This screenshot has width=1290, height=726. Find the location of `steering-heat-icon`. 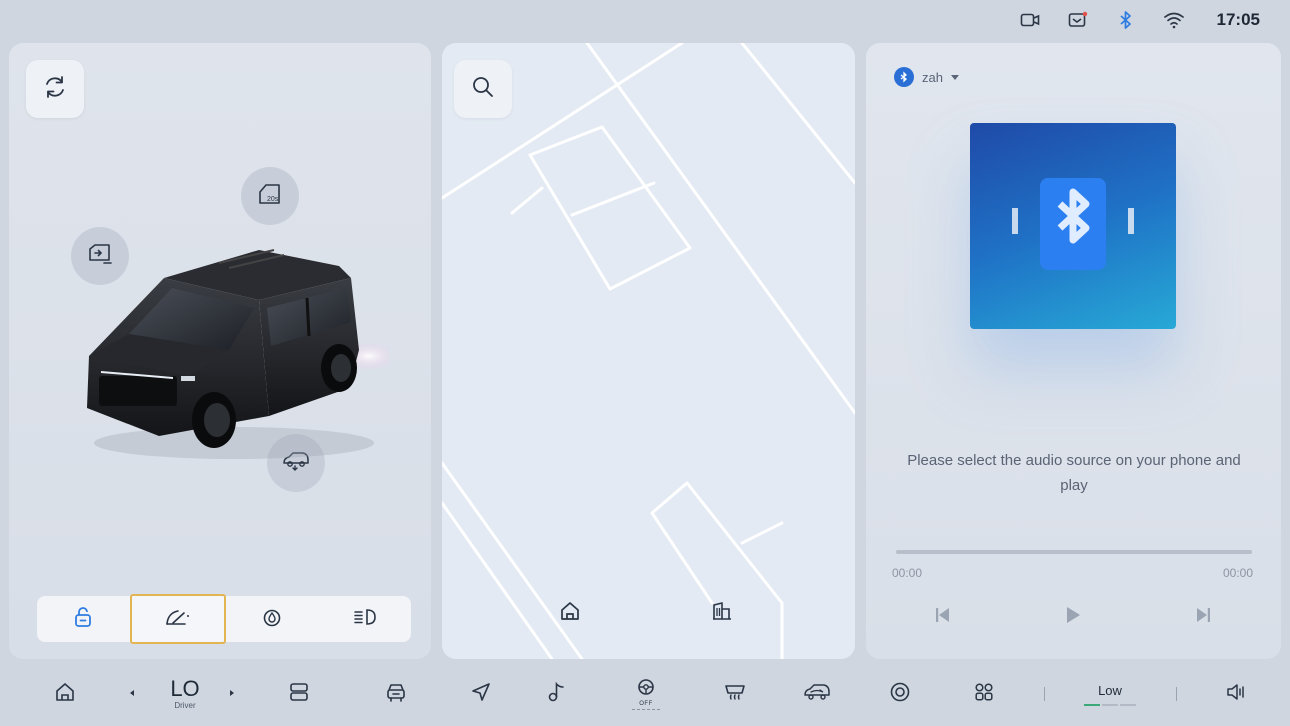

steering-heat-icon is located at coordinates (646, 689).